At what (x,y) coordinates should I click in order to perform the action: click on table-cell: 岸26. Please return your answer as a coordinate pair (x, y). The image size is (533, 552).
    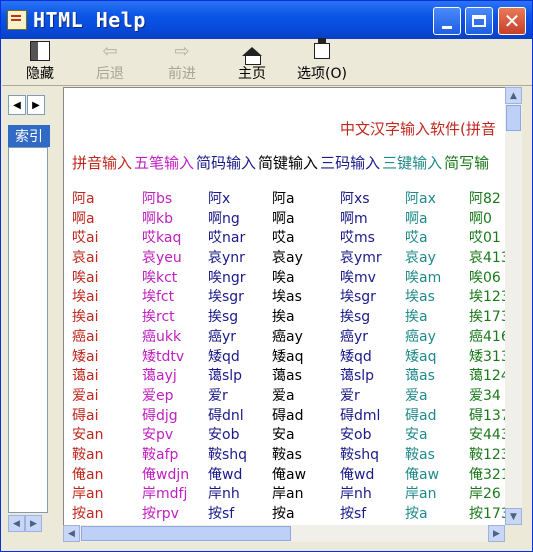
    Looking at the image, I should click on (485, 494).